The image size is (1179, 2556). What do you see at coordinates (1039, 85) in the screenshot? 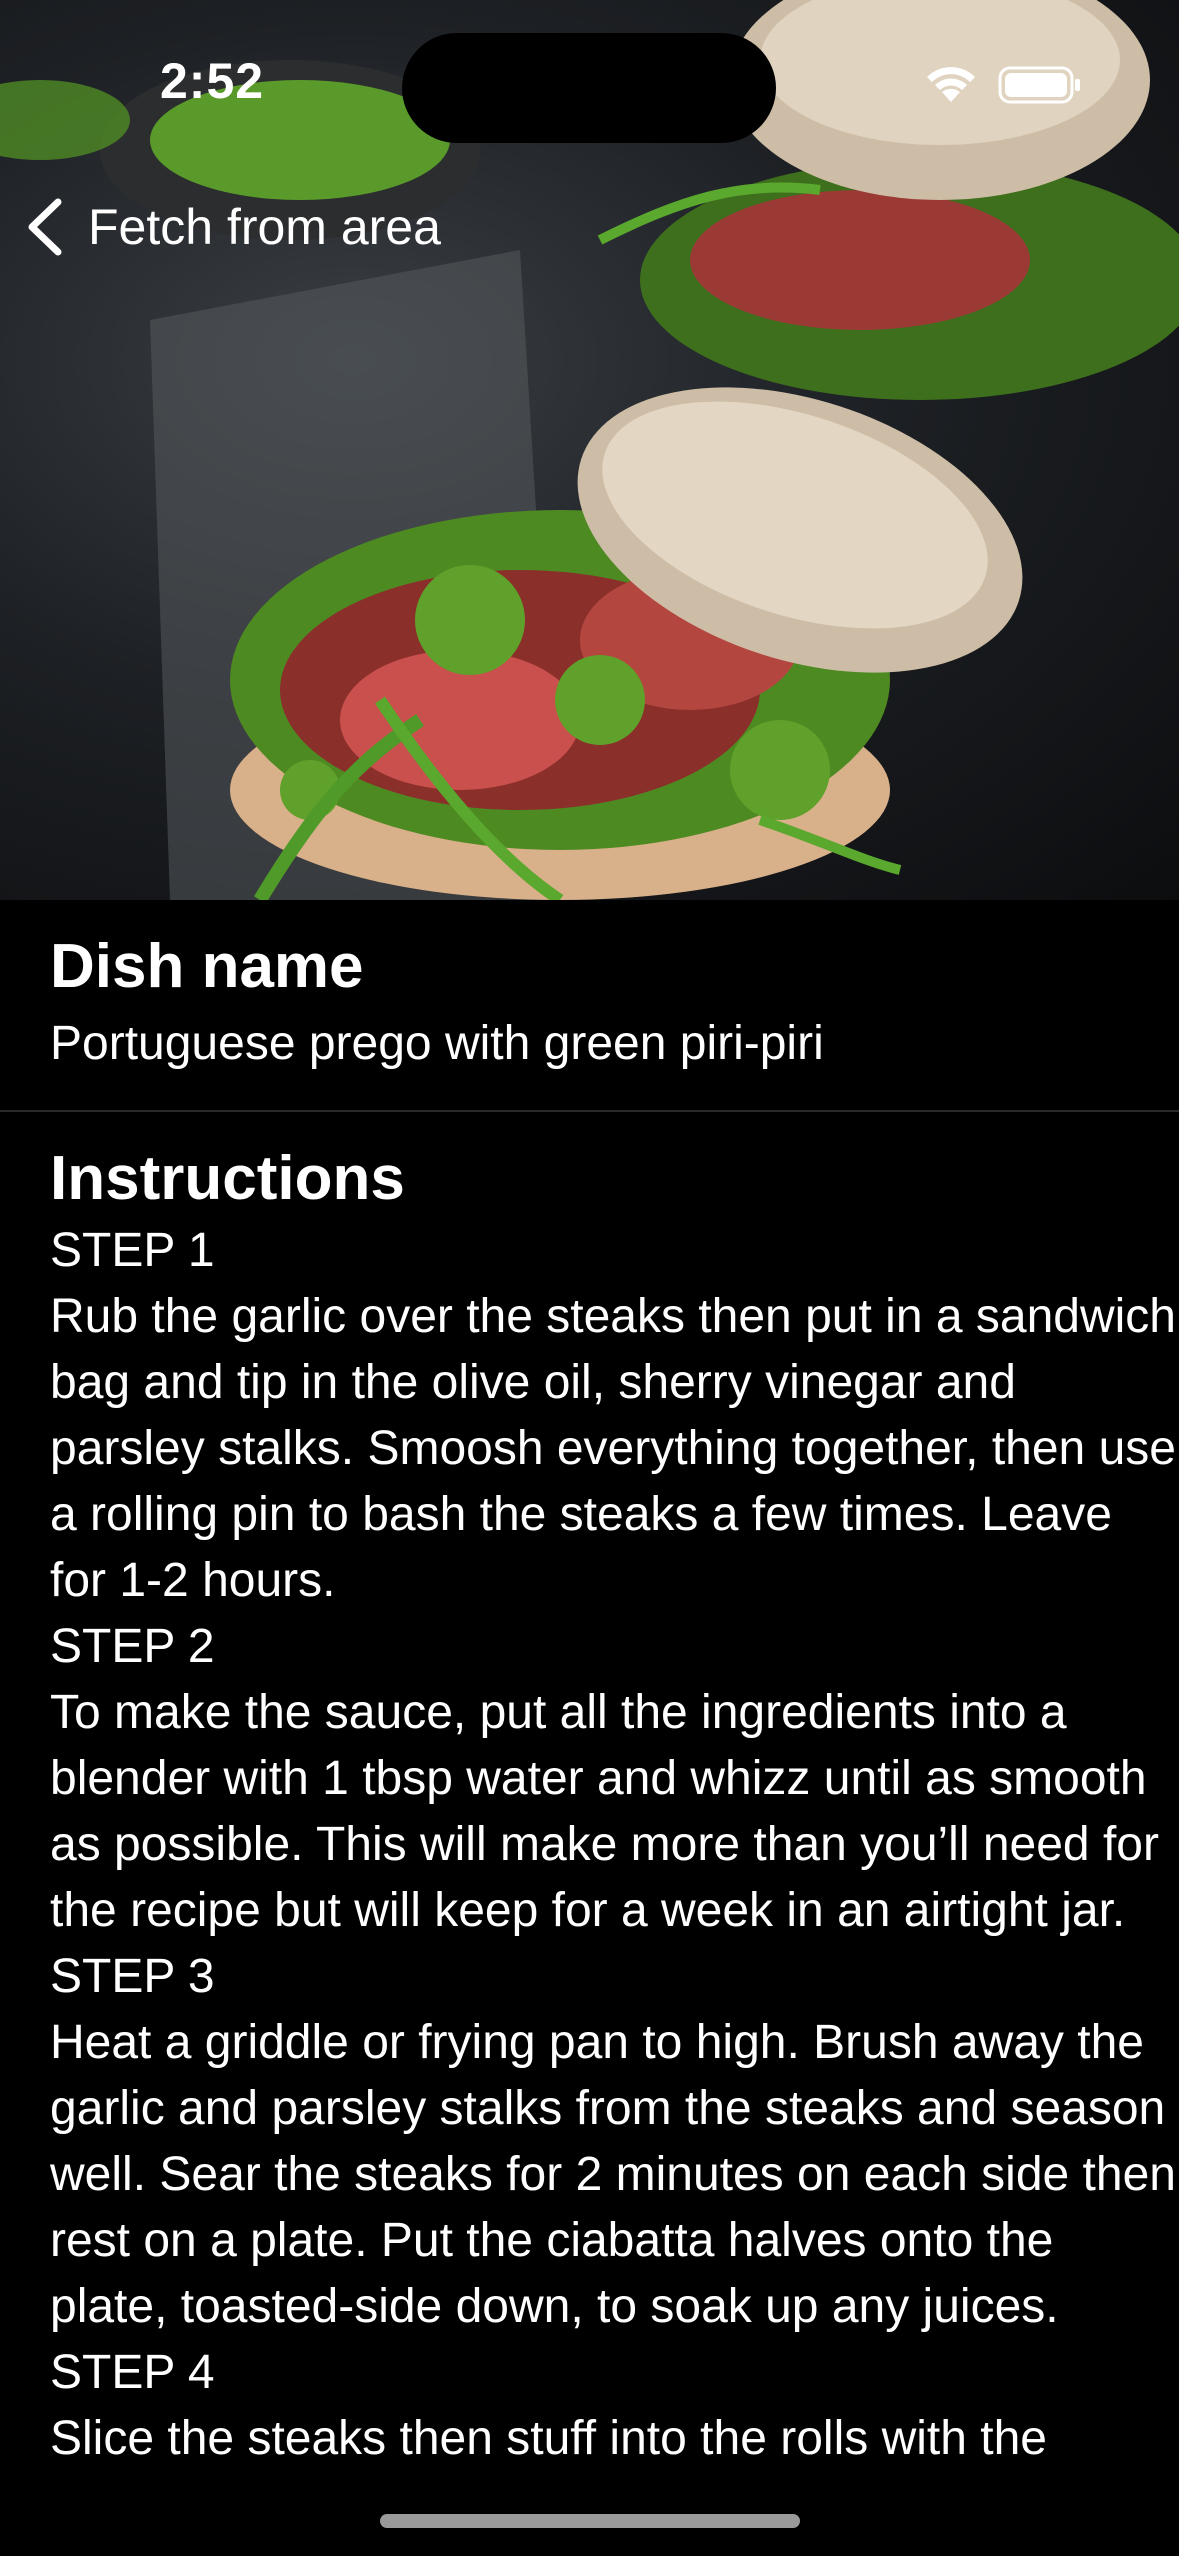
I see `battery-icon` at bounding box center [1039, 85].